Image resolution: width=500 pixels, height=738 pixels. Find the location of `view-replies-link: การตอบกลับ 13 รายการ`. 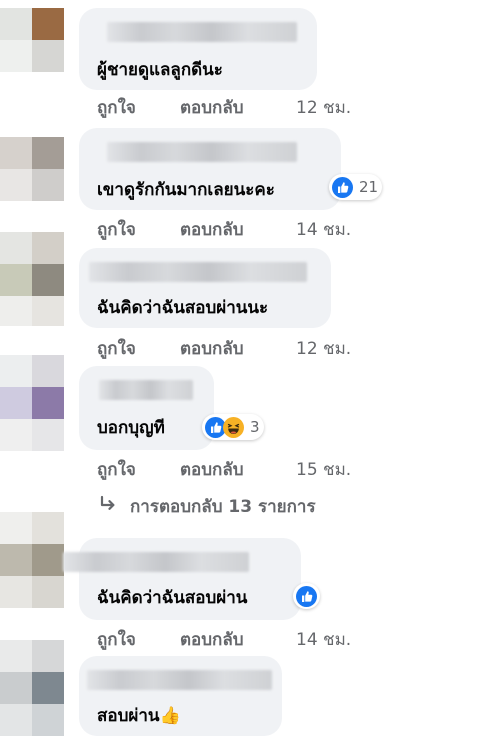

view-replies-link: การตอบกลับ 13 รายการ is located at coordinates (207, 506).